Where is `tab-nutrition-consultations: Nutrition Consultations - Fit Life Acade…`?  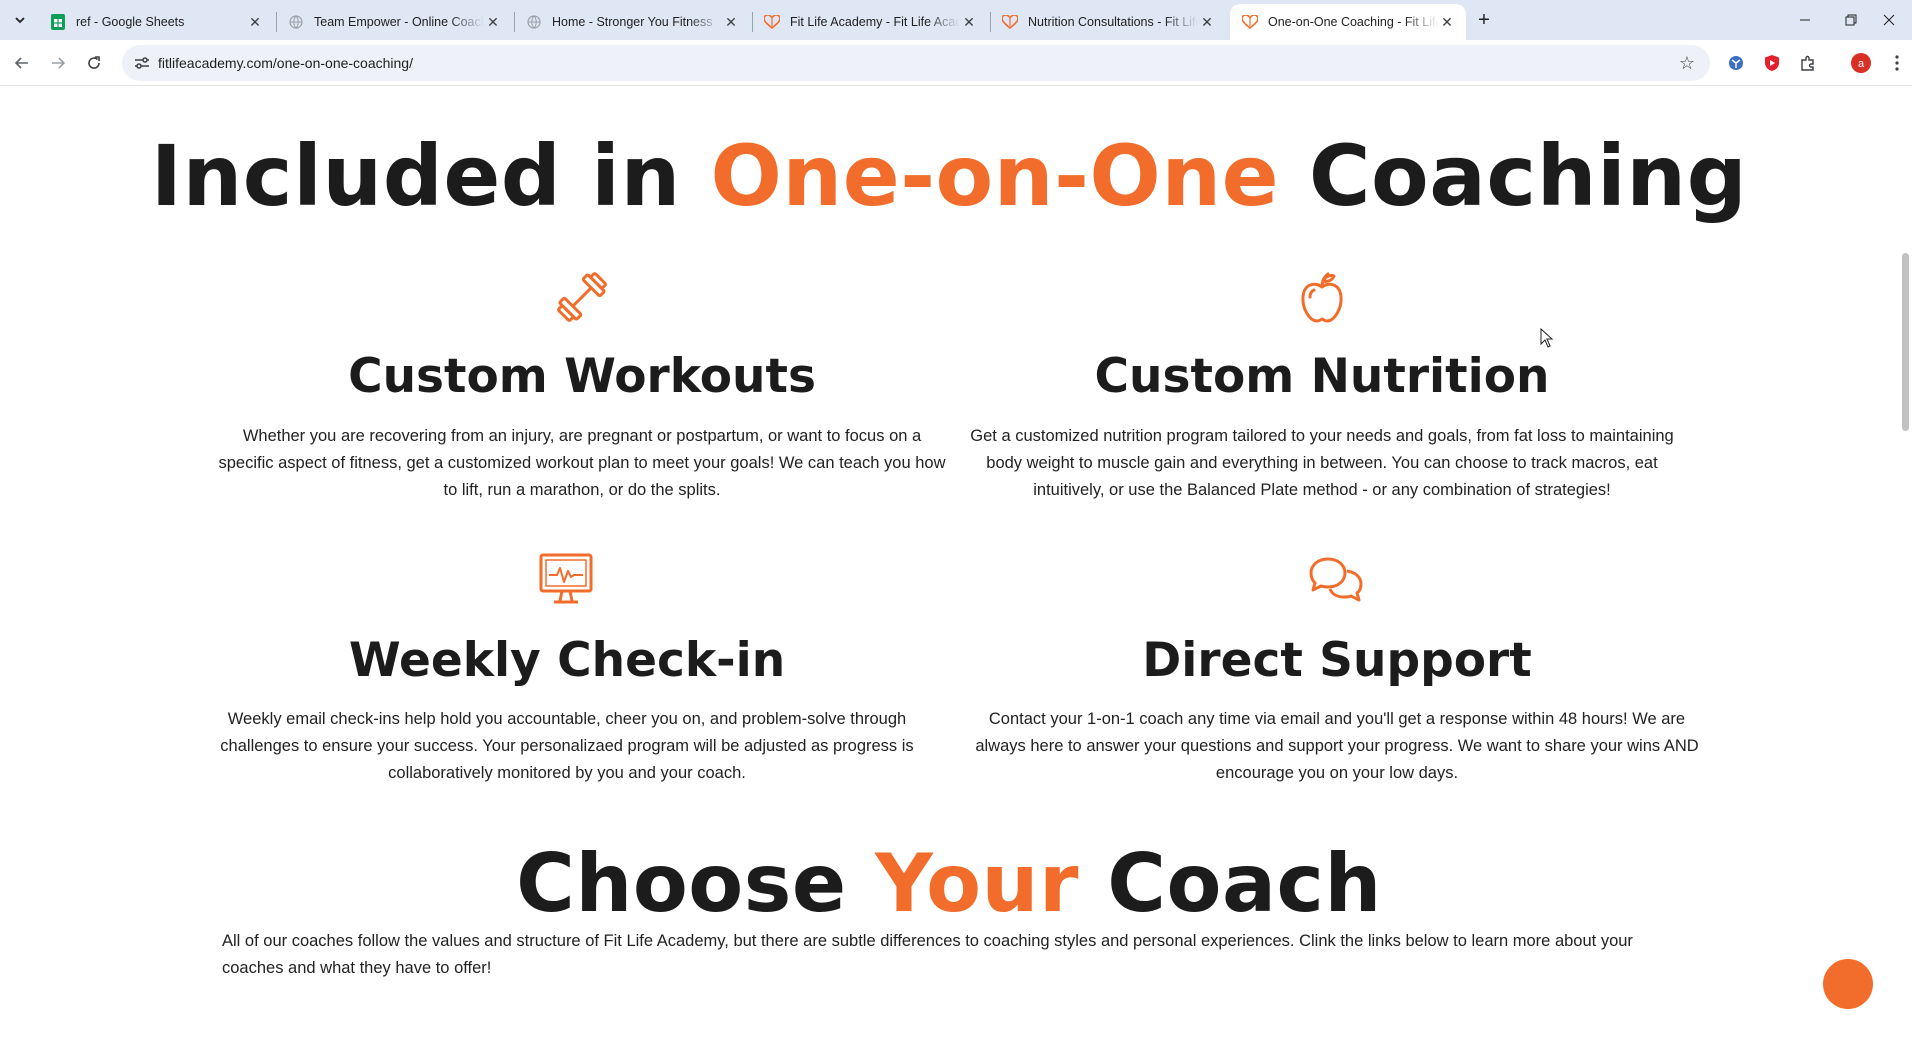 tab-nutrition-consultations: Nutrition Consultations - Fit Life Acade… is located at coordinates (1108, 22).